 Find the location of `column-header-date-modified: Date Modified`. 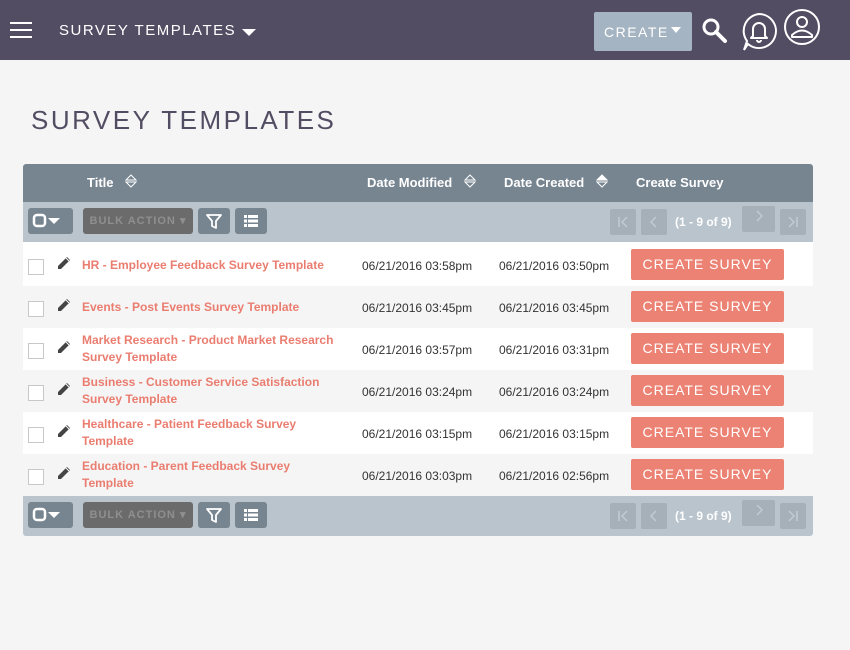

column-header-date-modified: Date Modified is located at coordinates (421, 181).